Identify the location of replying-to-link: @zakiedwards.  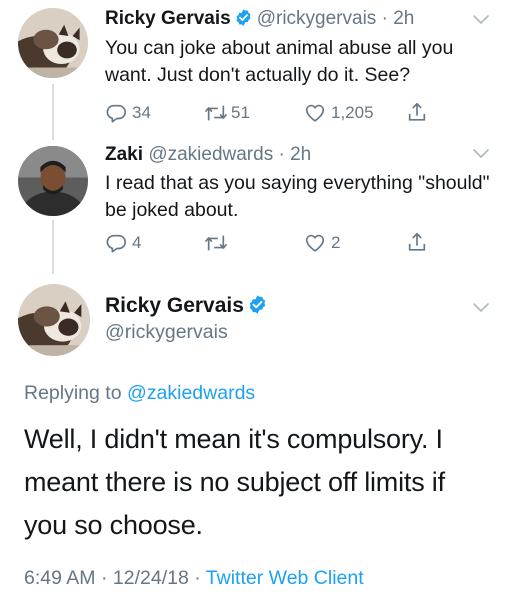
(191, 393).